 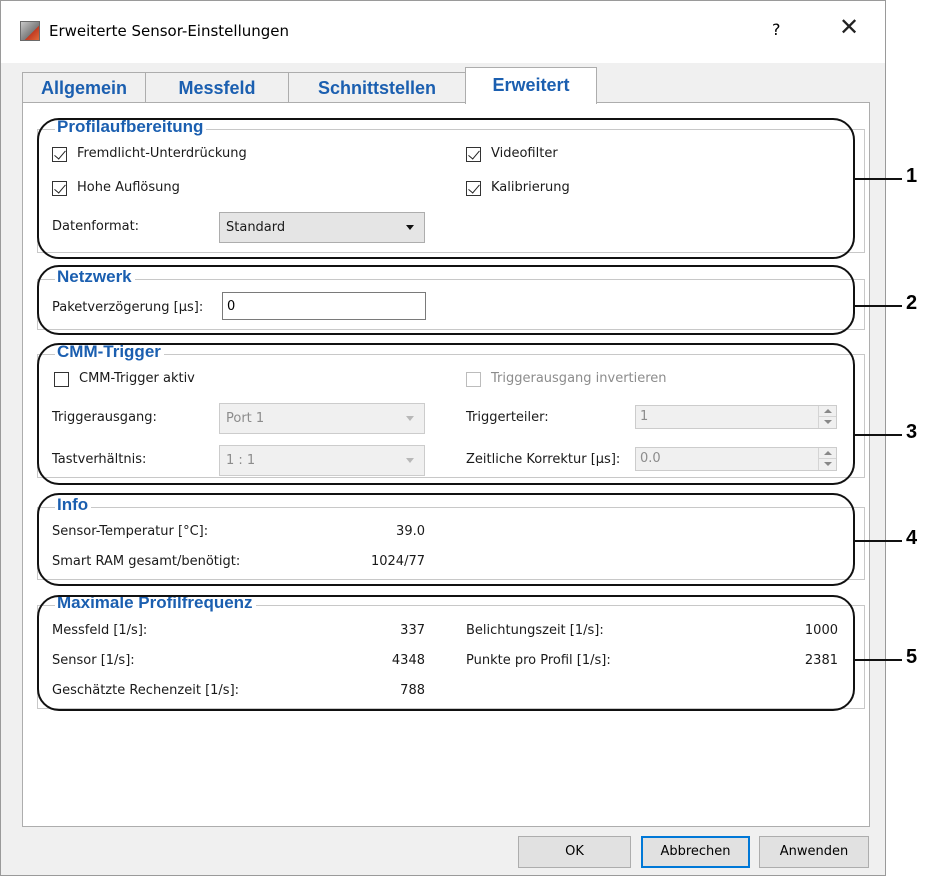 I want to click on triggerteiler-spinbox: 1, so click(x=736, y=417).